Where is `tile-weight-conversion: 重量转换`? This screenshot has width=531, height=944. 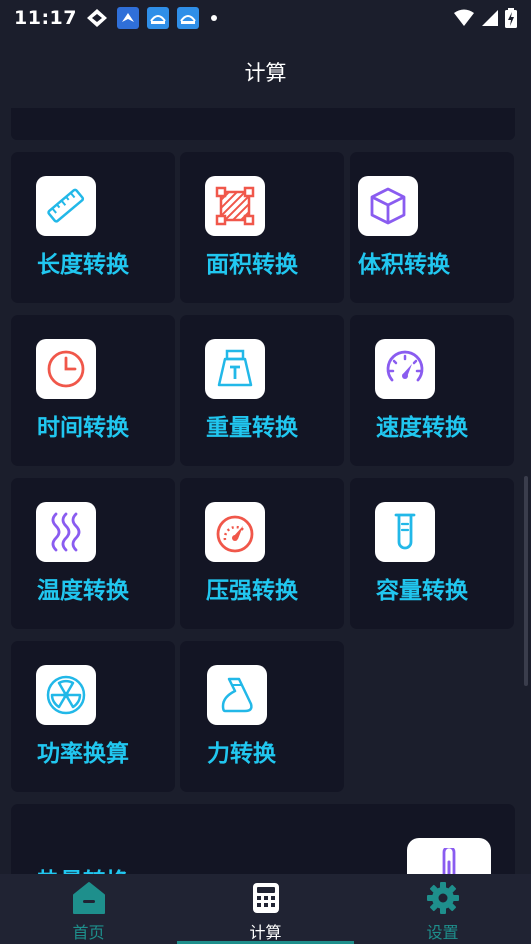
tile-weight-conversion: 重量转换 is located at coordinates (262, 390).